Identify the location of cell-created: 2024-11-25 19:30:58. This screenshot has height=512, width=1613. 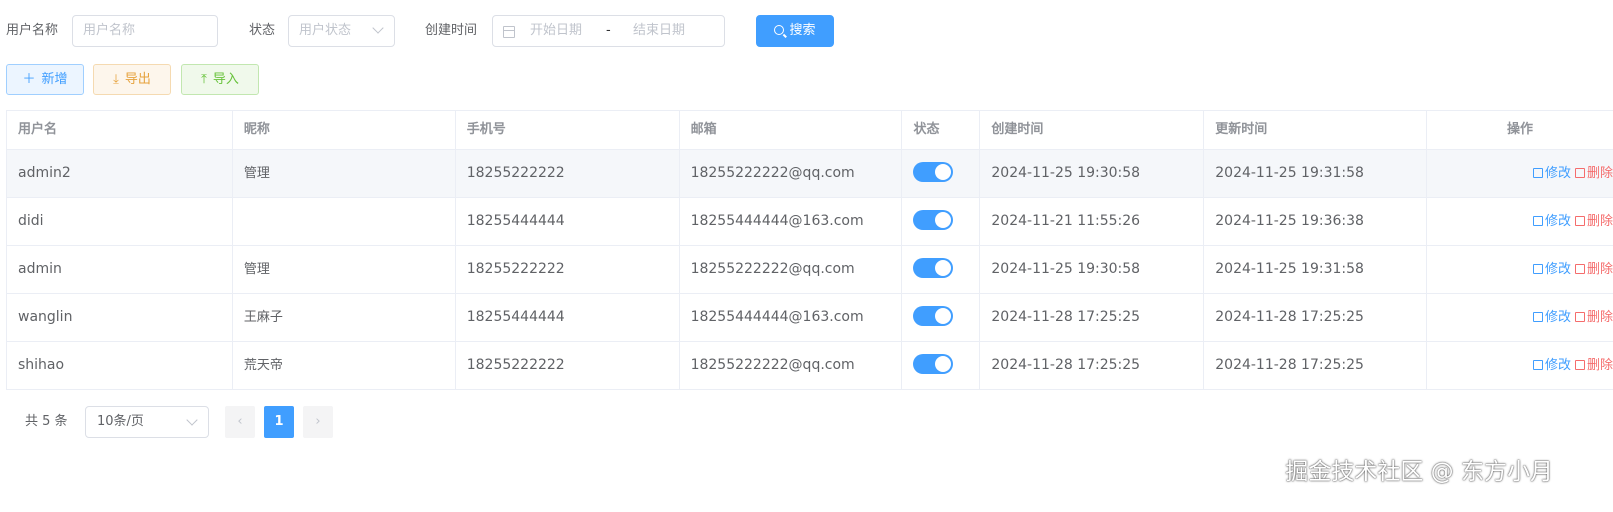
(1092, 269).